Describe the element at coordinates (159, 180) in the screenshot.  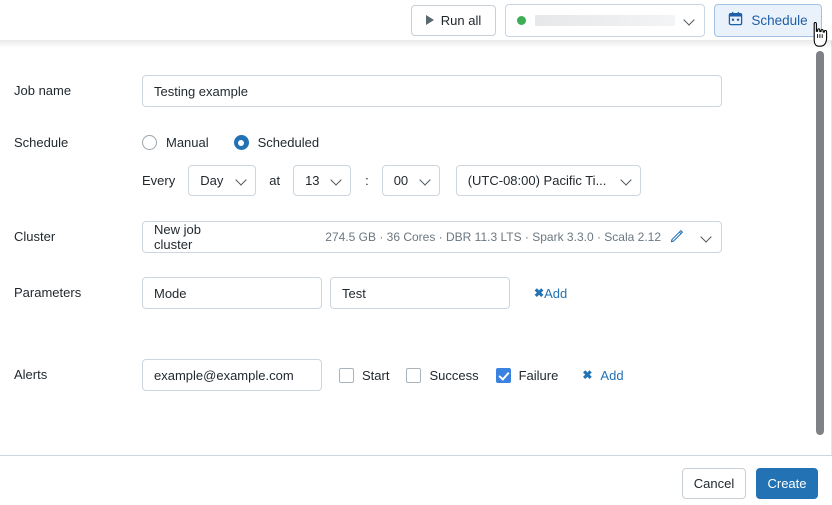
I see `every-label: Every` at that location.